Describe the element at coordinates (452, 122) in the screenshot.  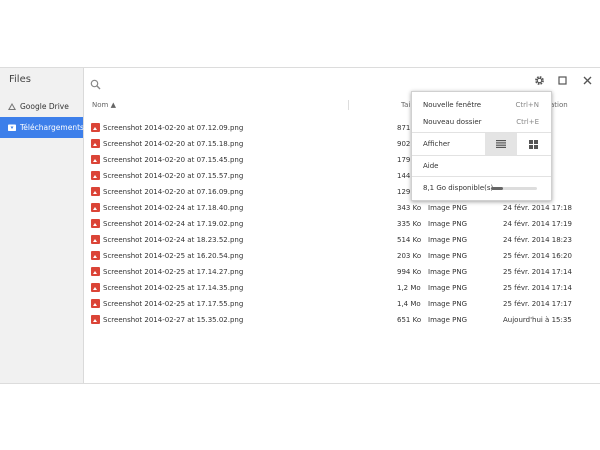
I see `menu-item-label: Nouveau dossier` at that location.